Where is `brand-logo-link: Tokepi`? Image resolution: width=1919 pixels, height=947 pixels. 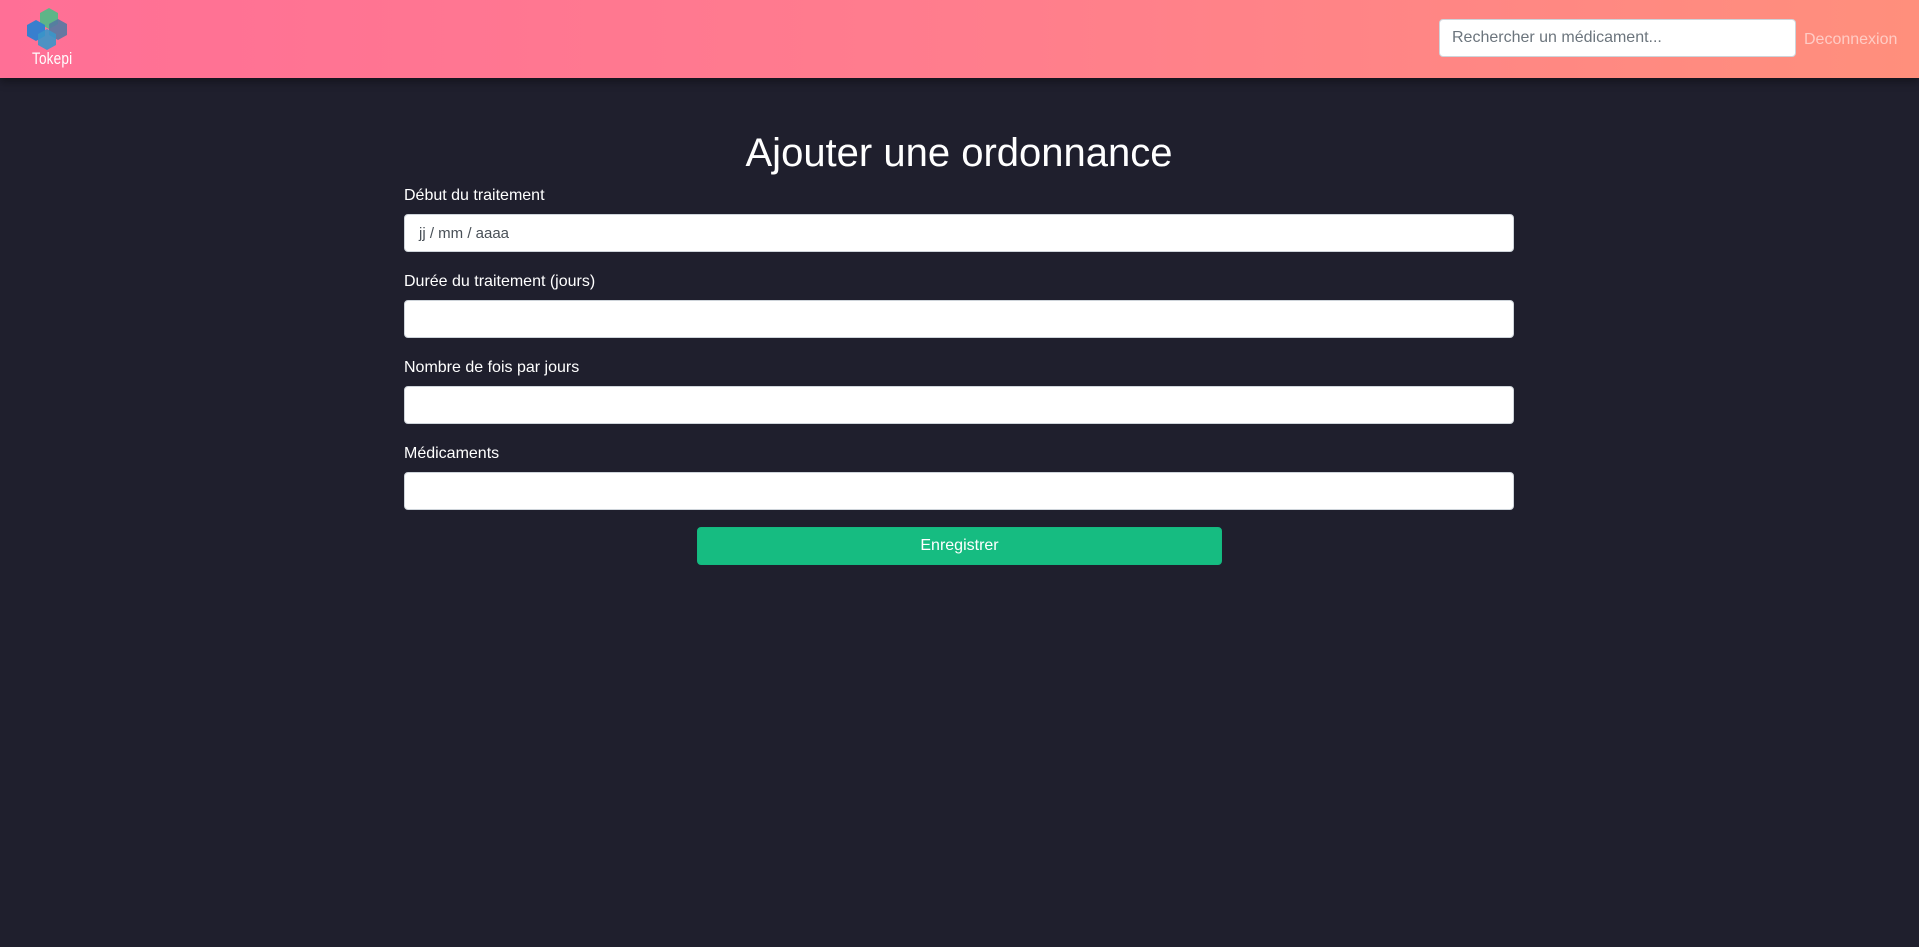
brand-logo-link: Tokepi is located at coordinates (50, 40).